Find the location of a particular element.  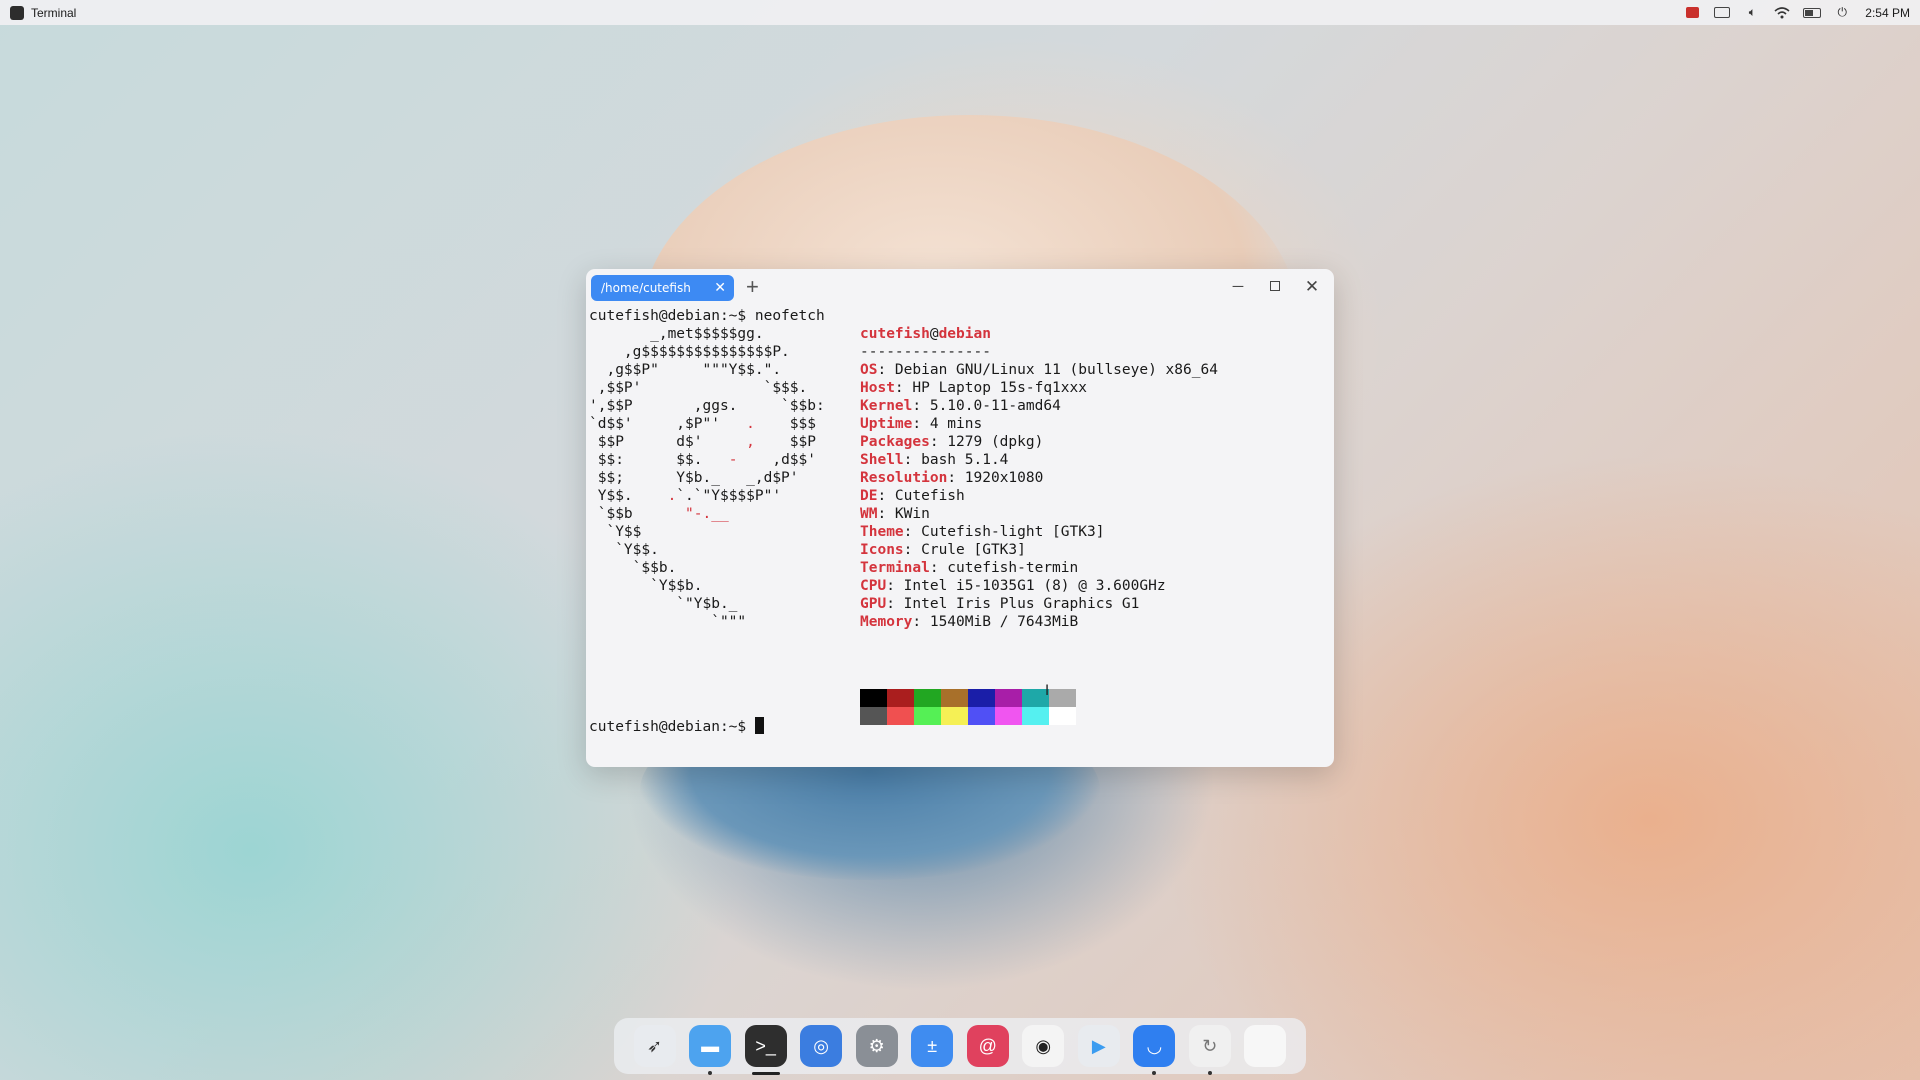

info-row-terminal: Terminal: cutefish-termin is located at coordinates (1039, 568).